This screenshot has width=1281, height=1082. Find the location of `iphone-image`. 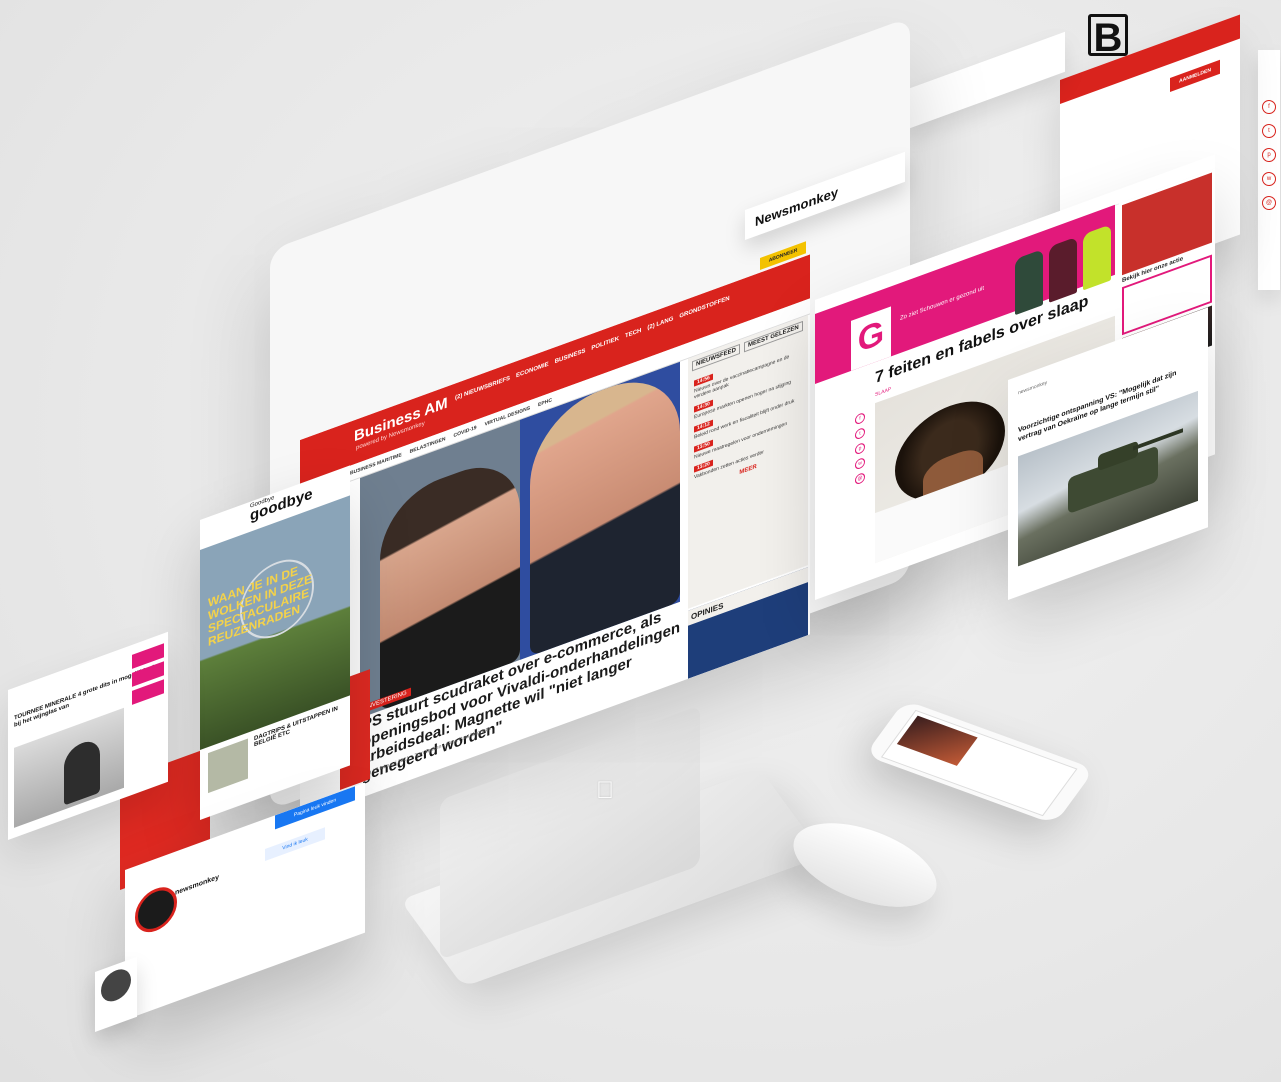

iphone-image is located at coordinates (937, 740).